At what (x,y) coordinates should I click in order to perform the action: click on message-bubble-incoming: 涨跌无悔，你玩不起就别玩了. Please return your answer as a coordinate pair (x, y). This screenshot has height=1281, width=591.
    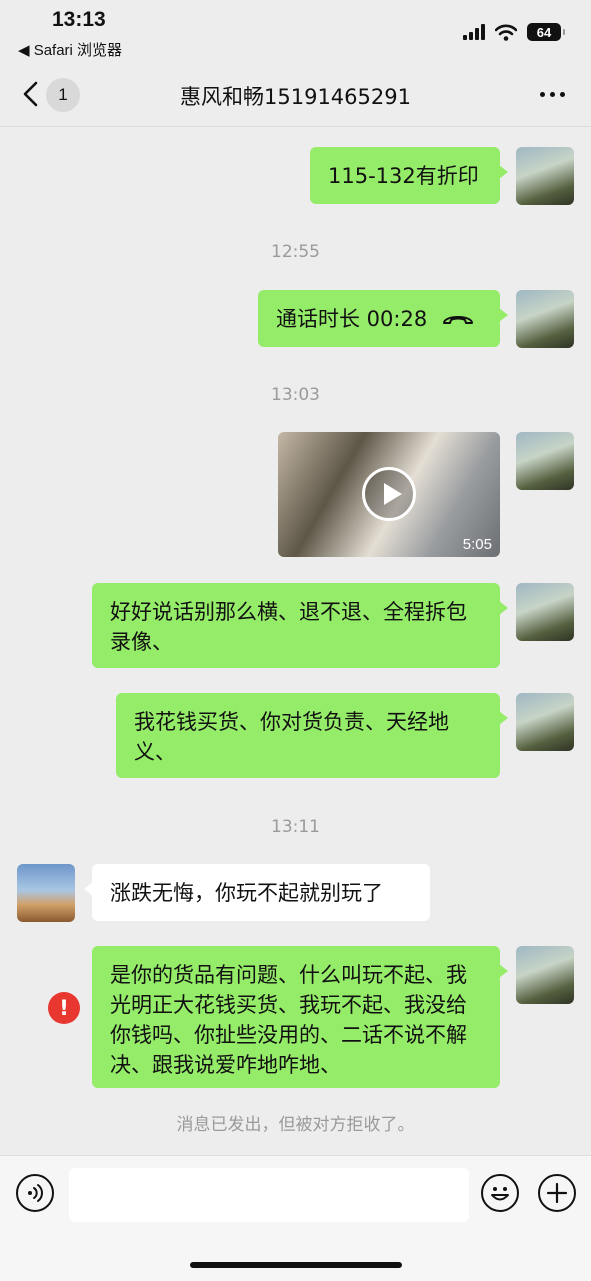
    Looking at the image, I should click on (257, 892).